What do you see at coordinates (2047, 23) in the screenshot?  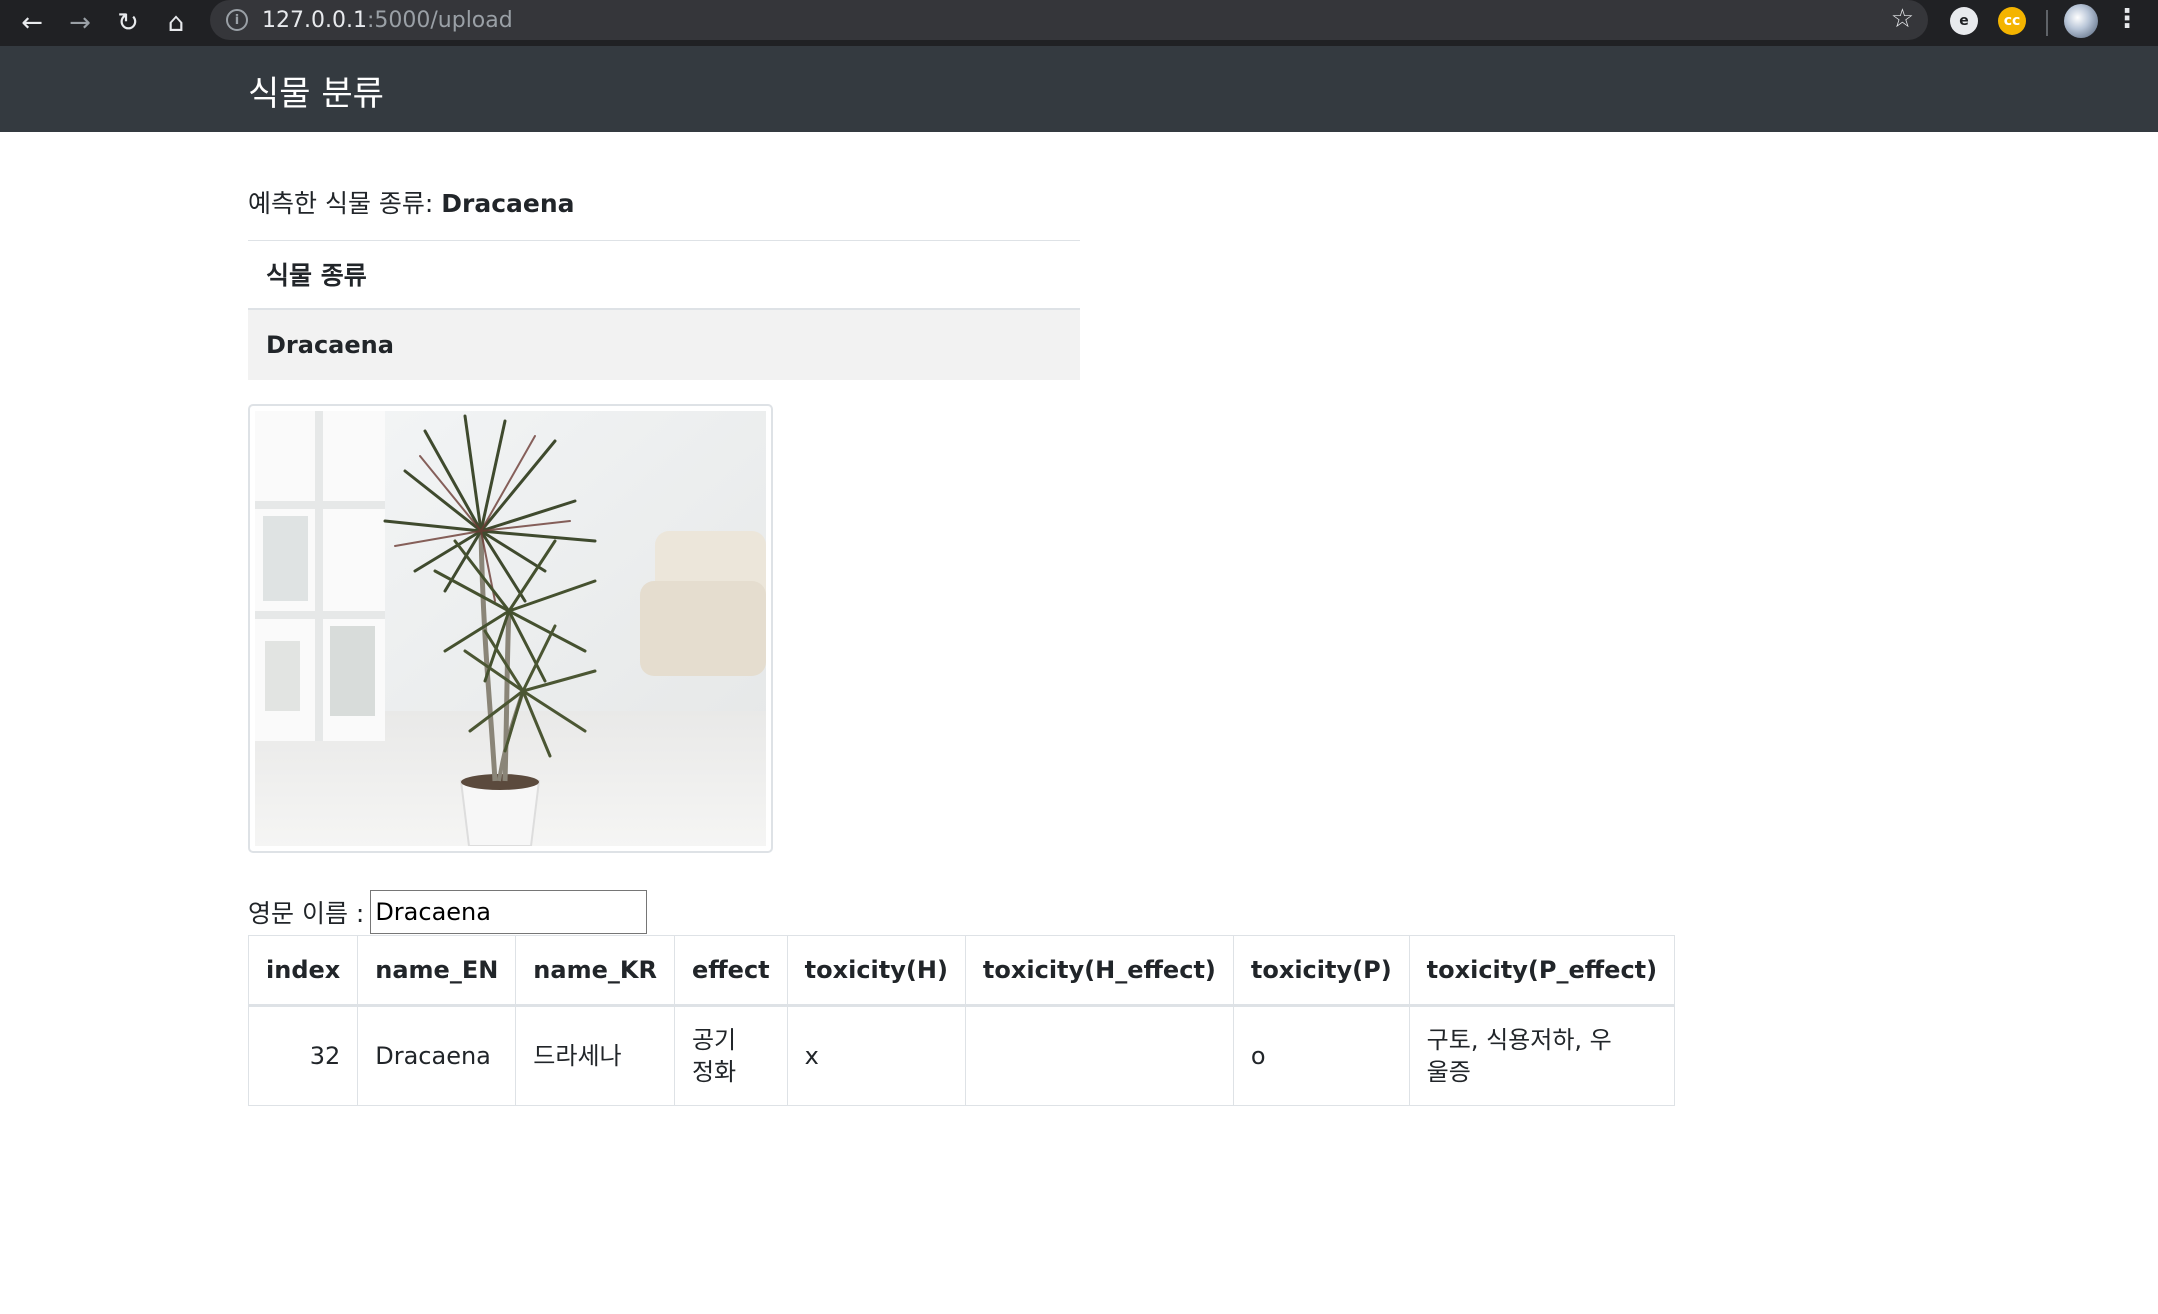 I see `toolbar-divider` at bounding box center [2047, 23].